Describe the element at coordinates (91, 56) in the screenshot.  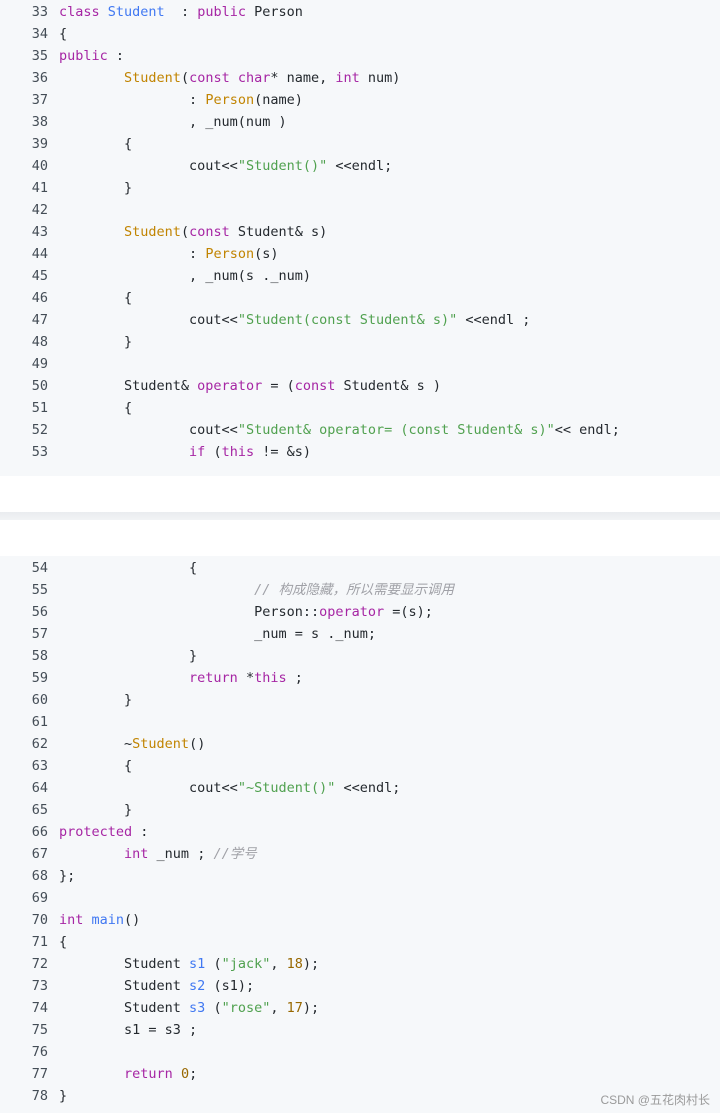
I see `code-text: public :` at that location.